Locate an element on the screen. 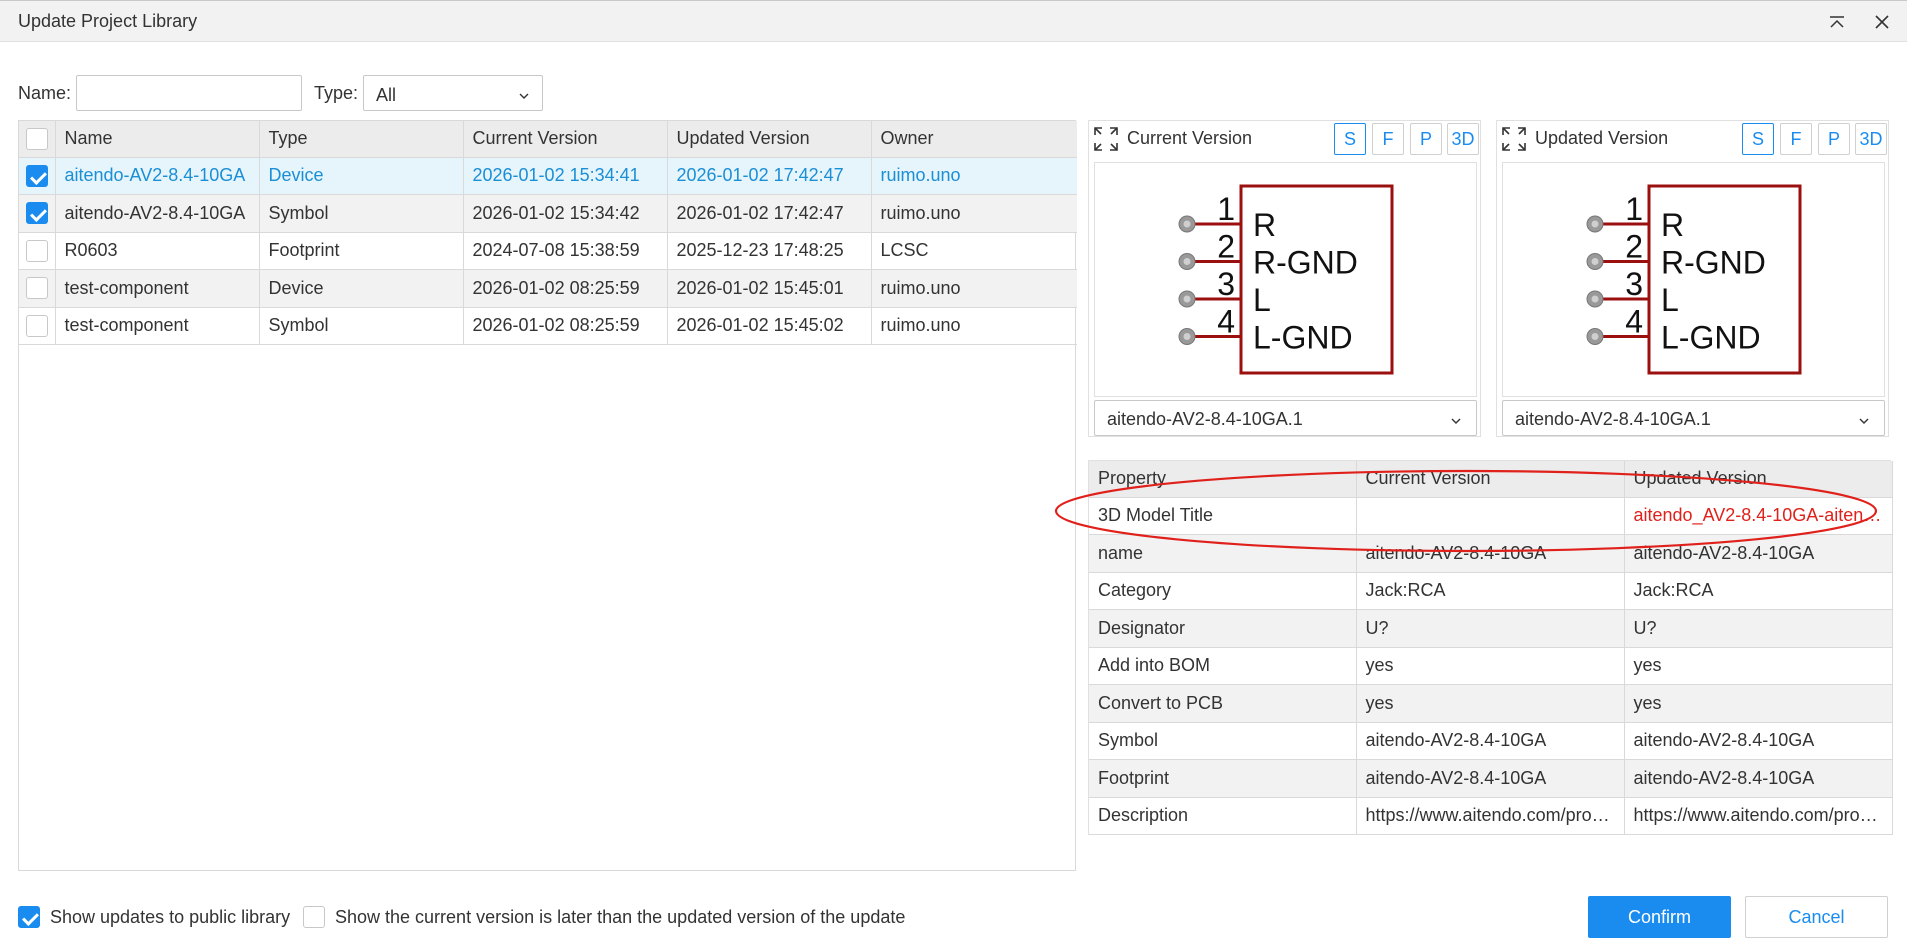 The width and height of the screenshot is (1907, 947). pin-name: L-GND is located at coordinates (1303, 338).